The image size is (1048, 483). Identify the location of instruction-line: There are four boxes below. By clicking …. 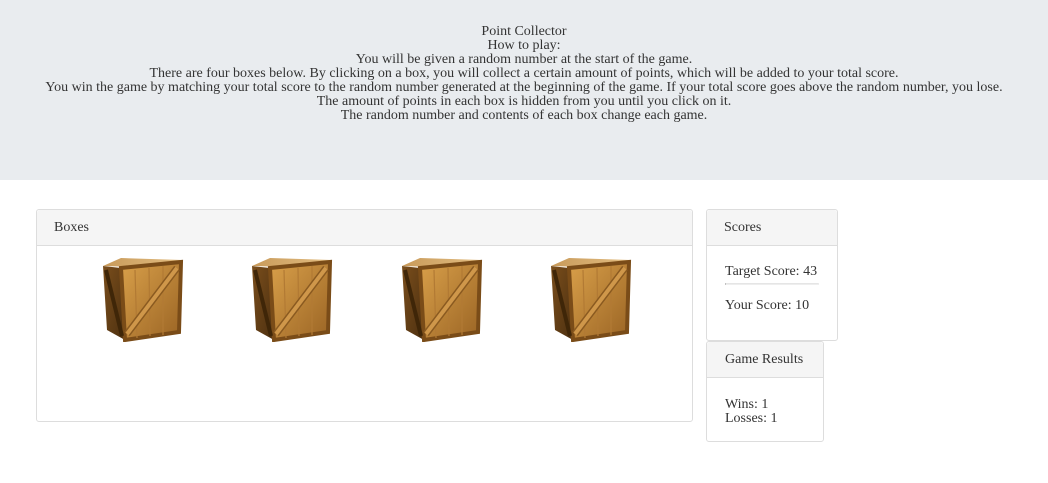
(524, 73).